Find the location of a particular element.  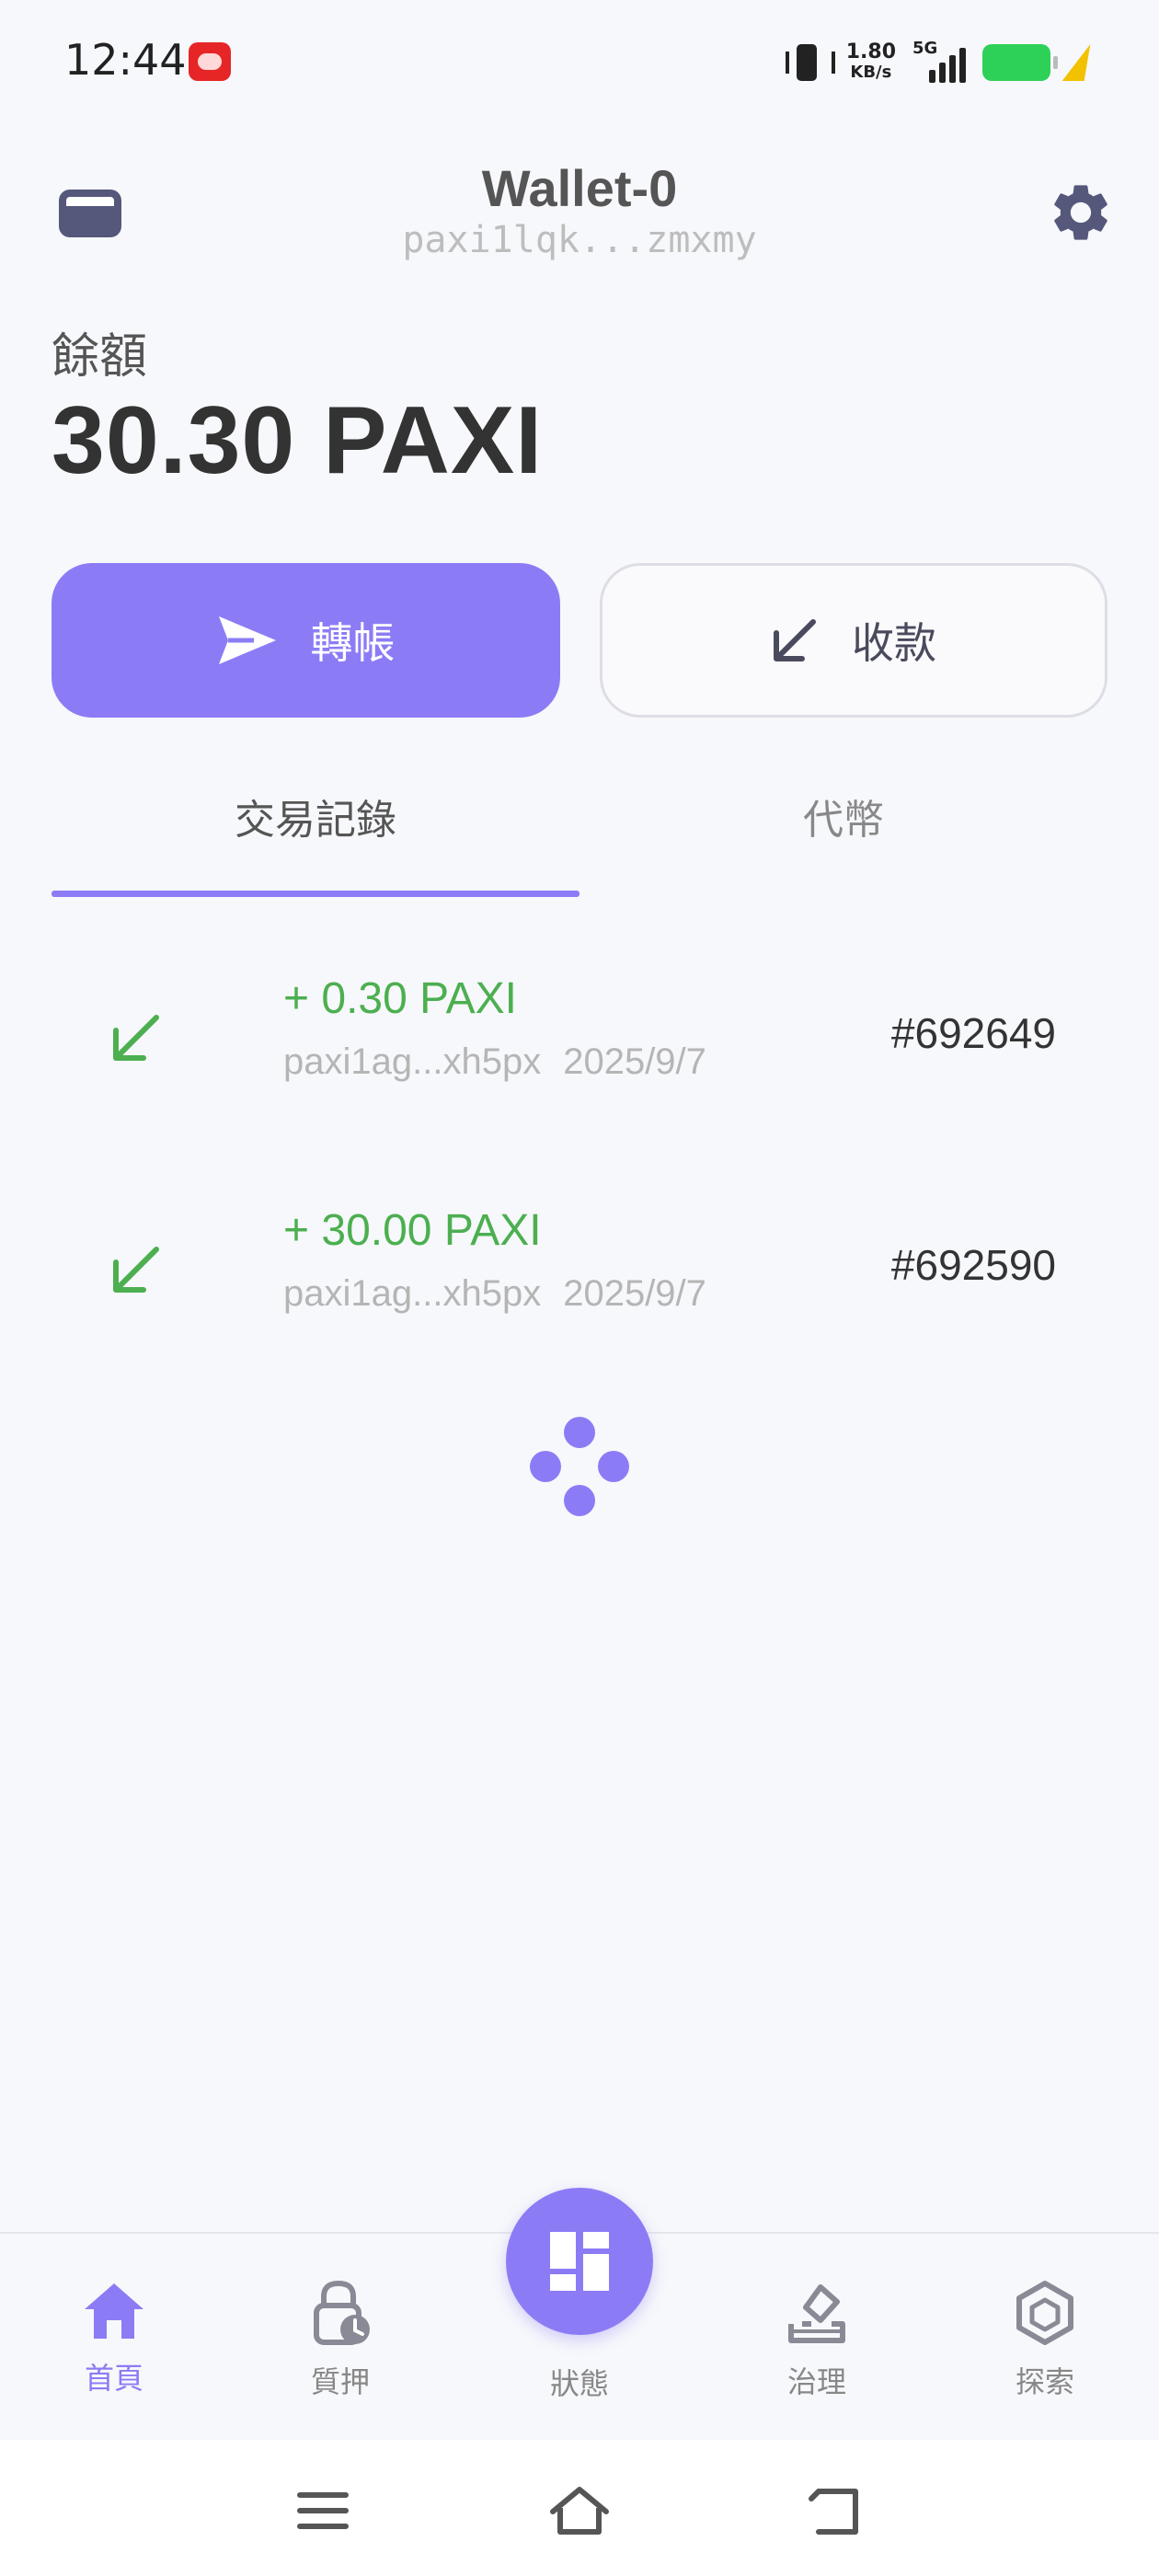

signal-icon: 5G is located at coordinates (939, 61).